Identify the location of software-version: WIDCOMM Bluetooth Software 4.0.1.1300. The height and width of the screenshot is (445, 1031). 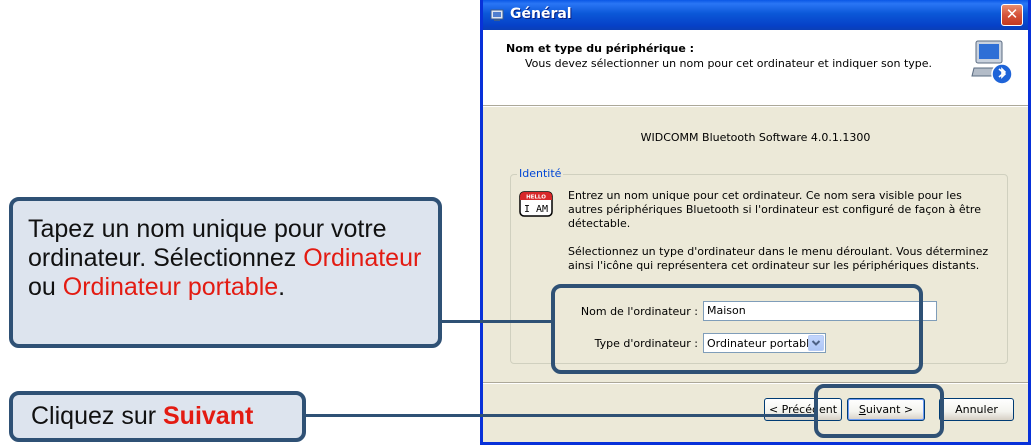
(755, 137).